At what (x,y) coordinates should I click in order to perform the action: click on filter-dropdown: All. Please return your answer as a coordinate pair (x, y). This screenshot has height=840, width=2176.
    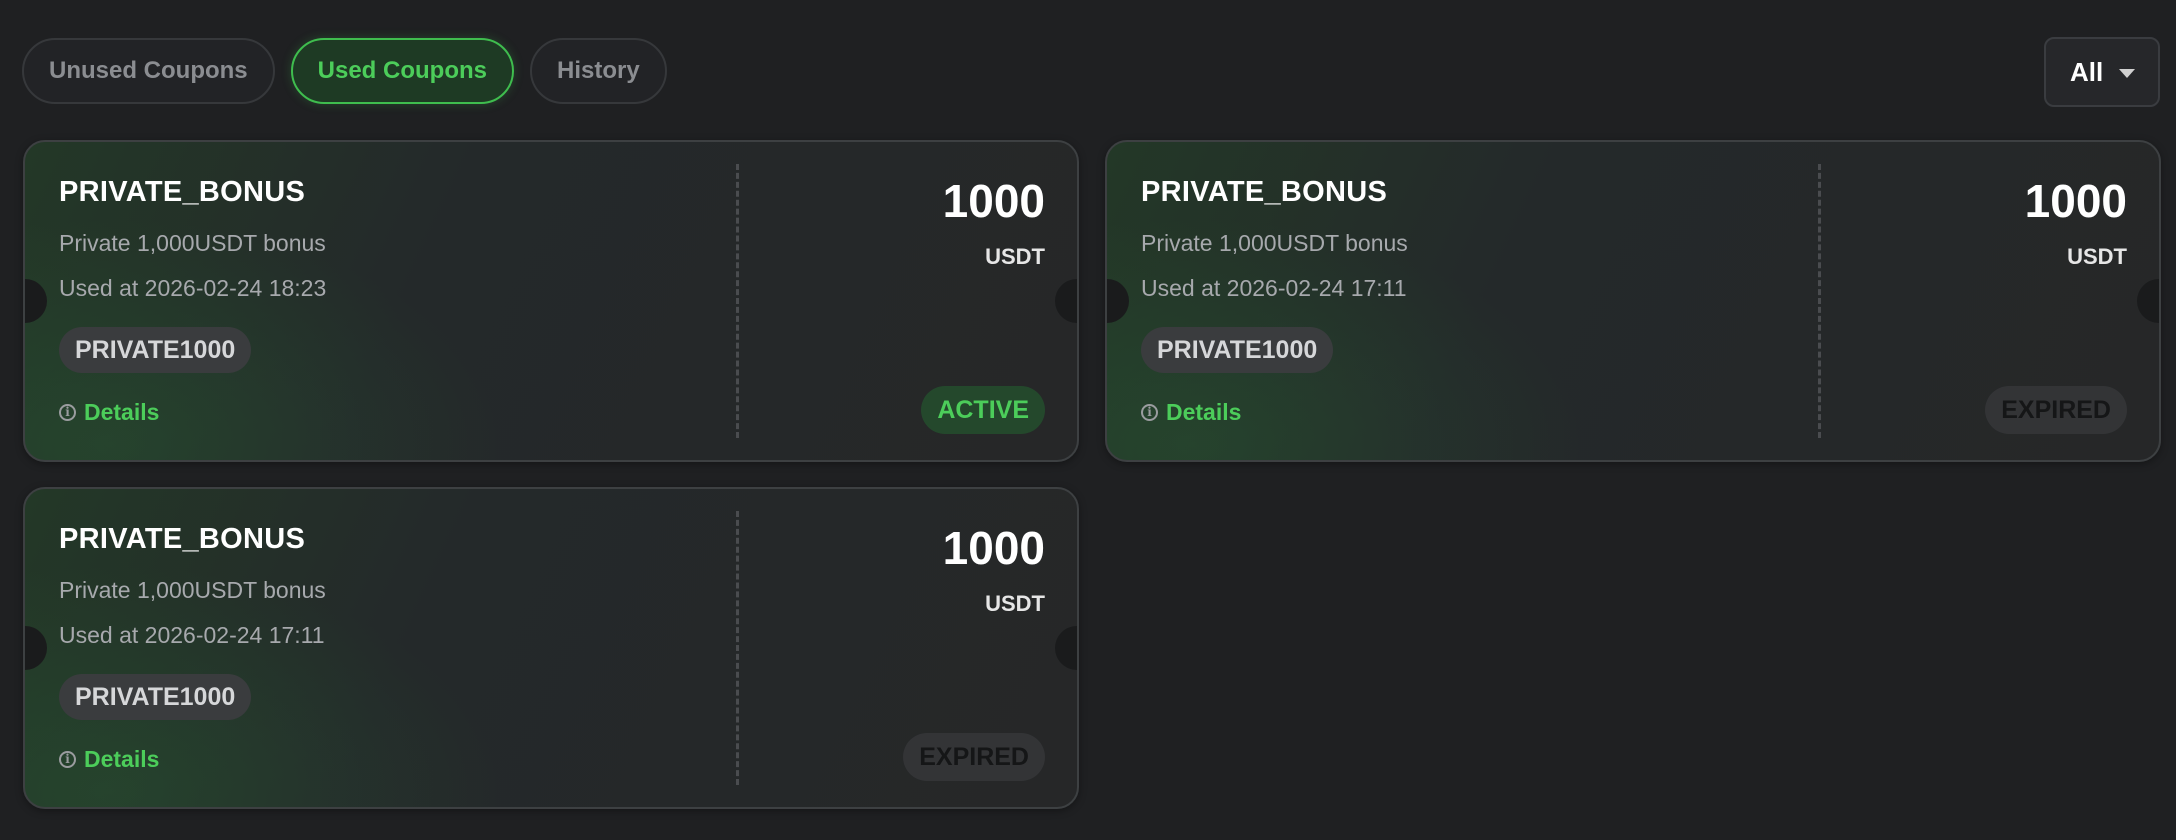
    Looking at the image, I should click on (2102, 72).